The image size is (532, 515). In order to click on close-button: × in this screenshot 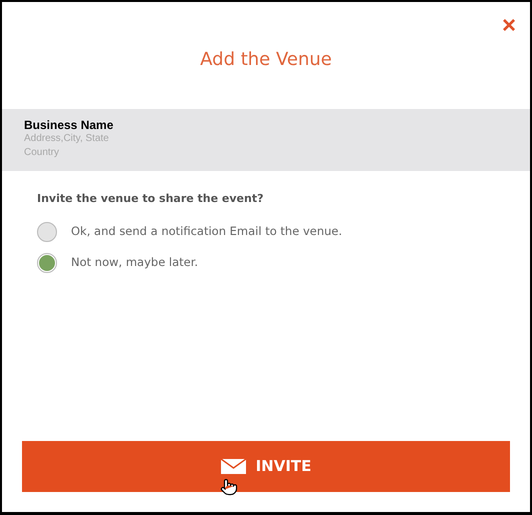, I will do `click(509, 23)`.